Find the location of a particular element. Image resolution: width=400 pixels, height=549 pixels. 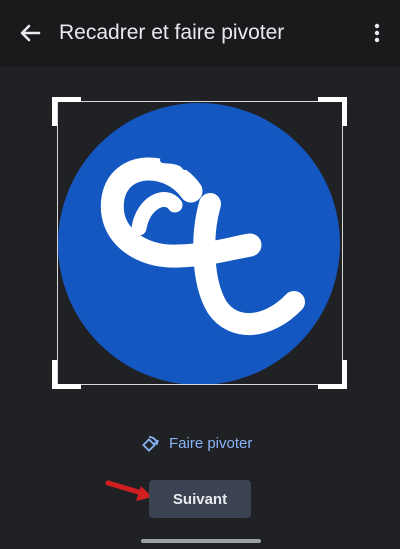

rotate-label: Faire pivoter is located at coordinates (211, 443).